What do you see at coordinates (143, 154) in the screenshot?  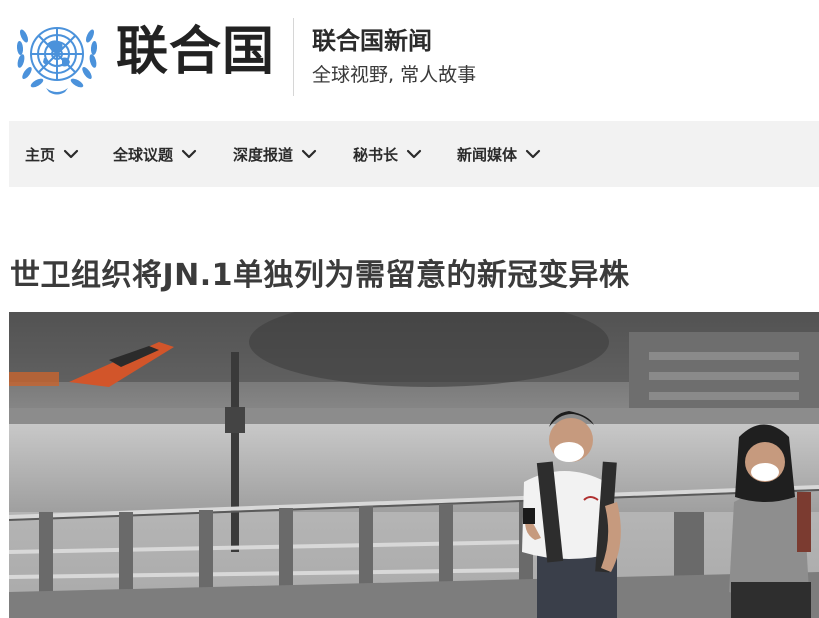 I see `nav-item-label: 全球议题` at bounding box center [143, 154].